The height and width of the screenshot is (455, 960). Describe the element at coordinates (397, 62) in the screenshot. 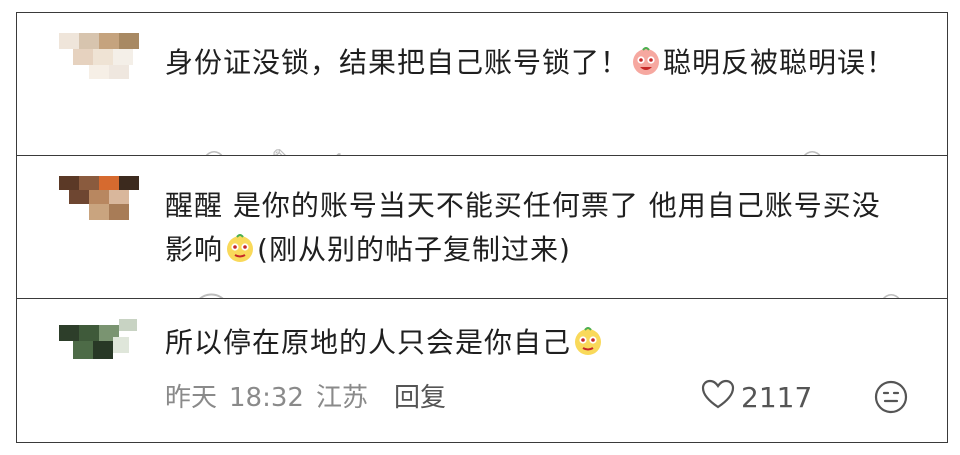

I see `comment-text-part1: 身份证没锁，结果把自己账号锁了！` at that location.